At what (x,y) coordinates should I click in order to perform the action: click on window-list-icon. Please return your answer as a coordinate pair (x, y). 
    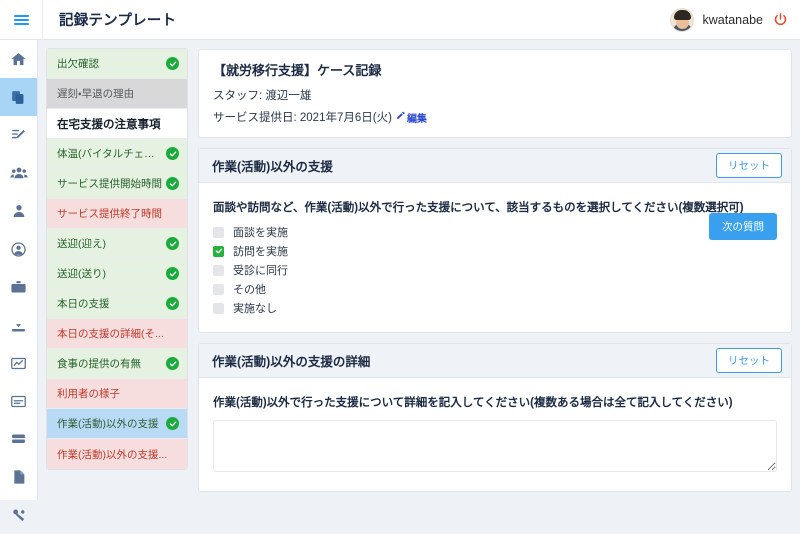
    Looking at the image, I should click on (18, 401).